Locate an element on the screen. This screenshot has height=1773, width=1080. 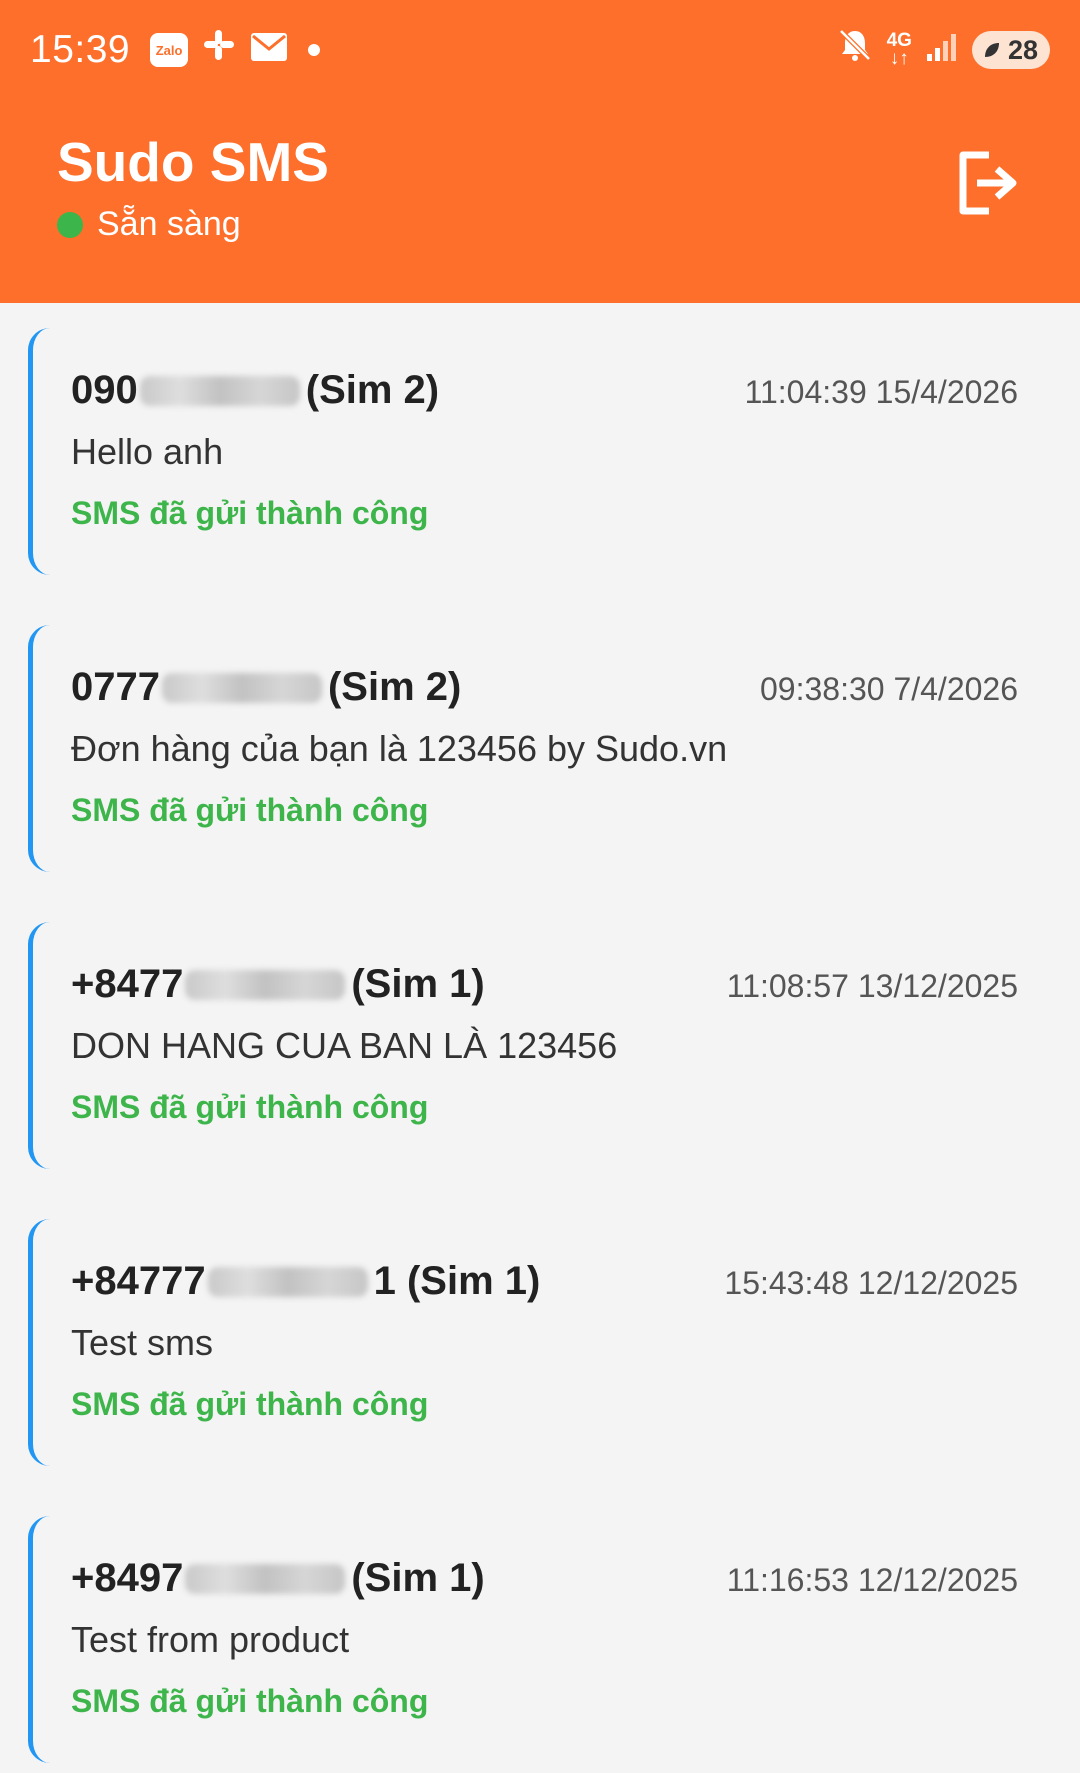
notification-dot is located at coordinates (314, 50).